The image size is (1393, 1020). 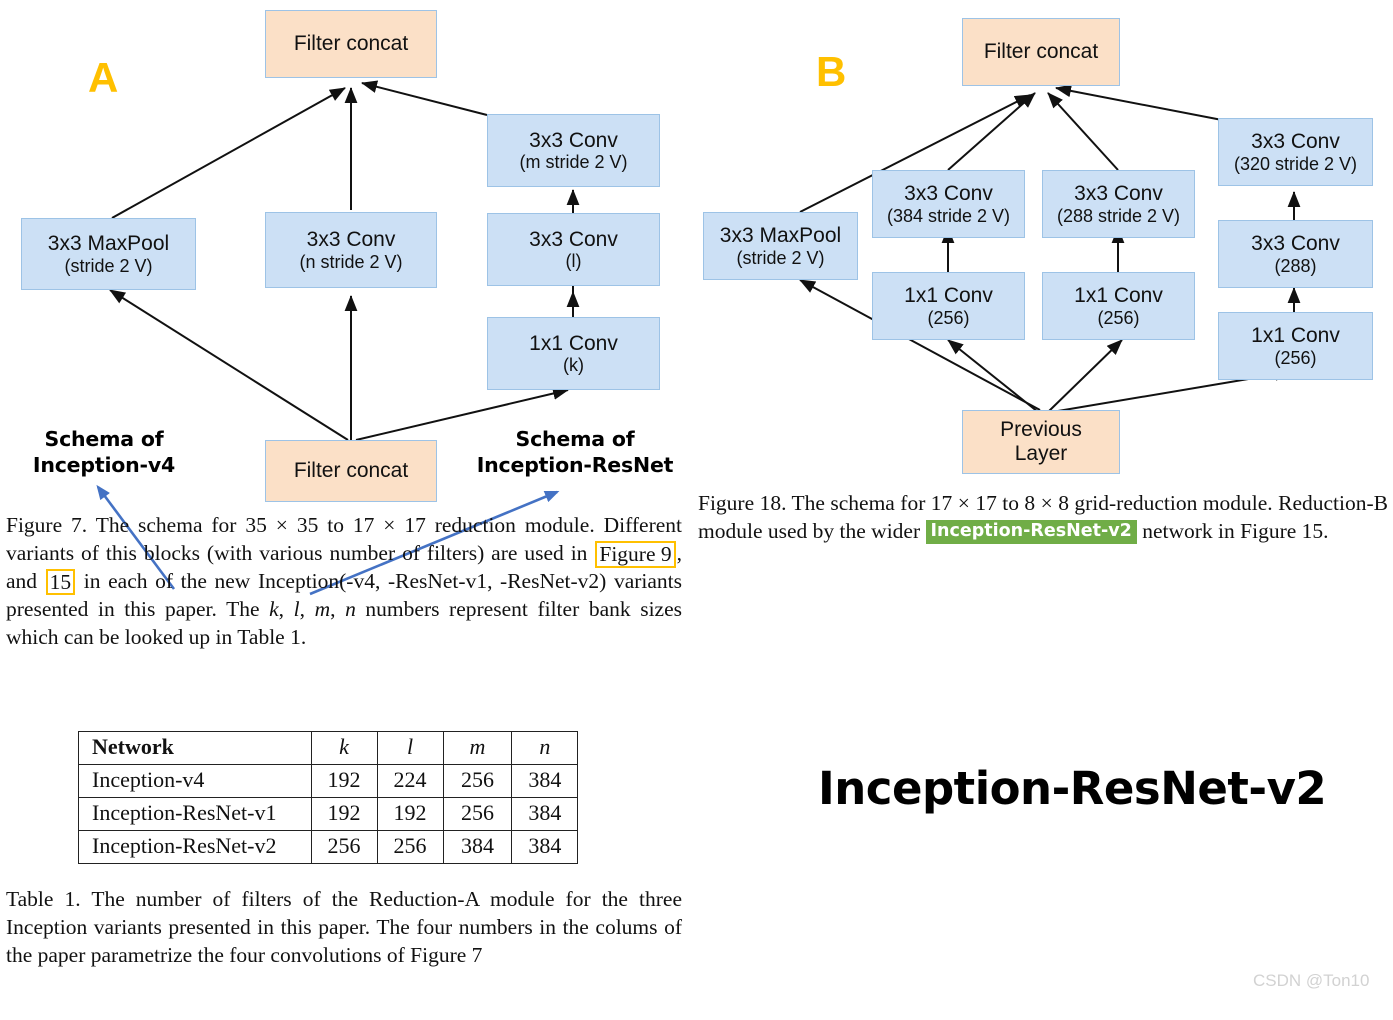 What do you see at coordinates (350, 608) in the screenshot?
I see `symbol-n: n` at bounding box center [350, 608].